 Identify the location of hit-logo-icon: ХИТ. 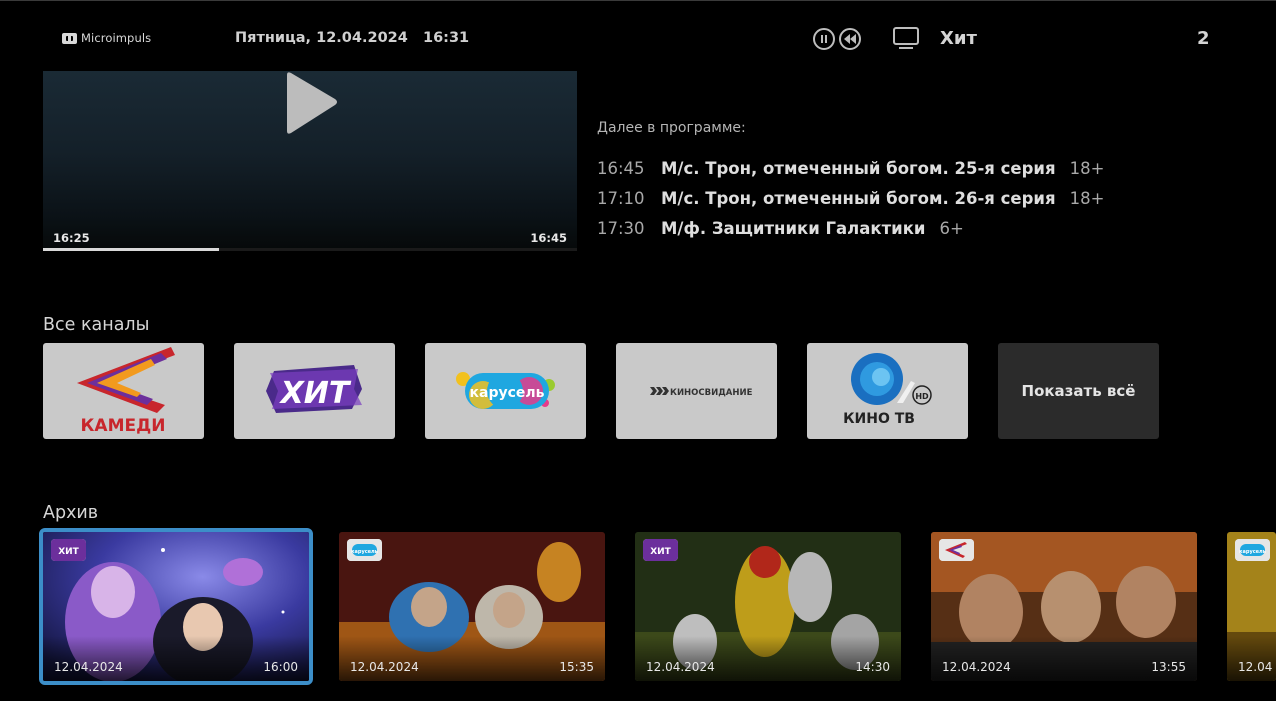
(314, 389).